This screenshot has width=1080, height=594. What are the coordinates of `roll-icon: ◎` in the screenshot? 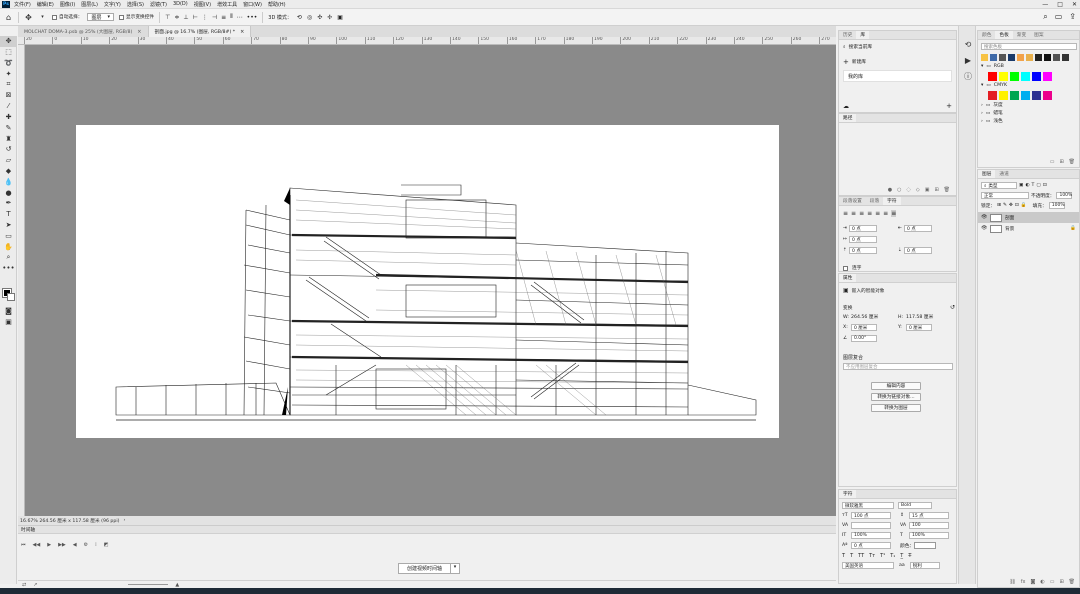 It's located at (309, 17).